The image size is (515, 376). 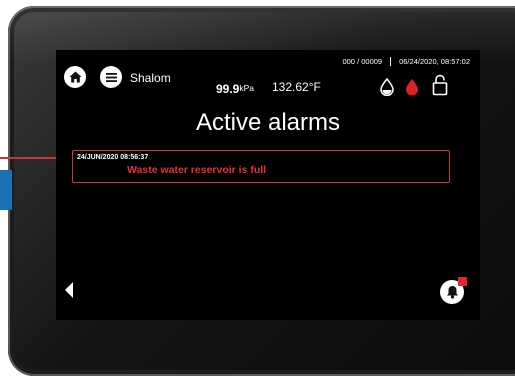 I want to click on user-name: Shalom, so click(x=150, y=78).